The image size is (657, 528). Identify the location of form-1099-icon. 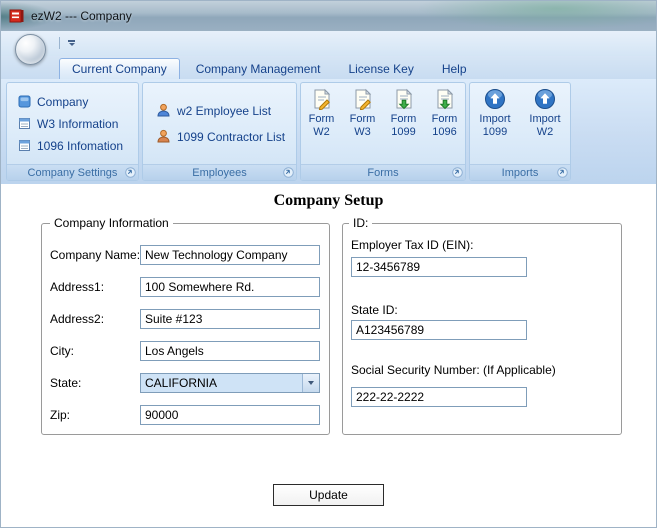
(404, 99).